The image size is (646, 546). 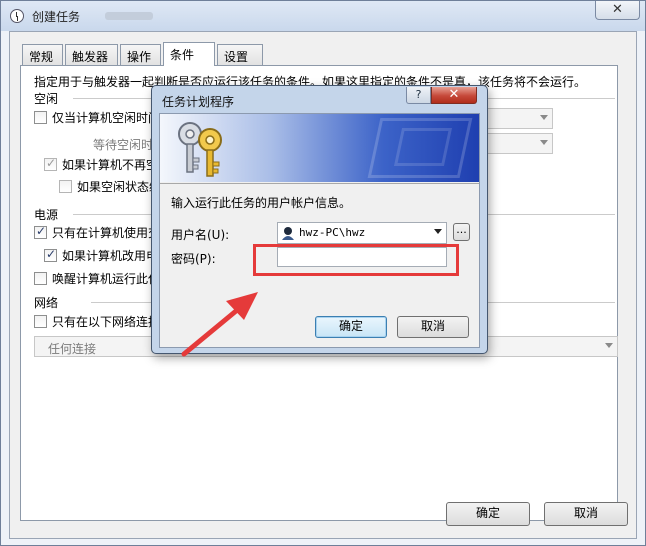 What do you see at coordinates (189, 54) in the screenshot?
I see `tab-conditions: 条件` at bounding box center [189, 54].